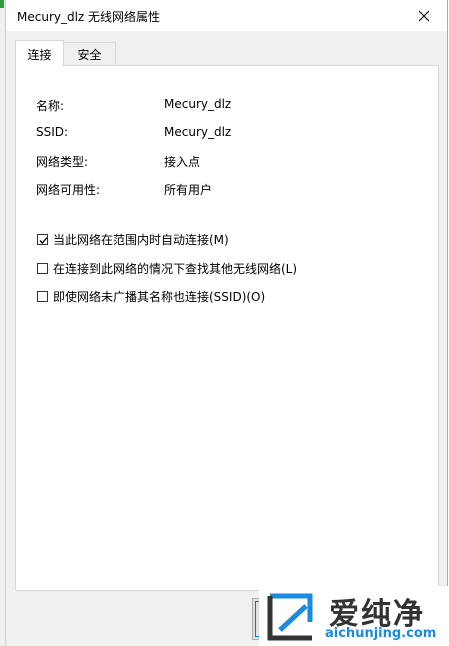 The height and width of the screenshot is (646, 449). Describe the element at coordinates (188, 190) in the screenshot. I see `network-availability-value: 所有用户` at that location.